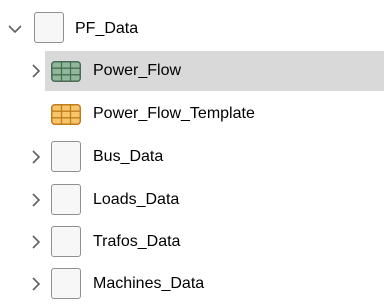 The width and height of the screenshot is (384, 304). What do you see at coordinates (192, 28) in the screenshot?
I see `tree-node-pf-data: PF_Data` at bounding box center [192, 28].